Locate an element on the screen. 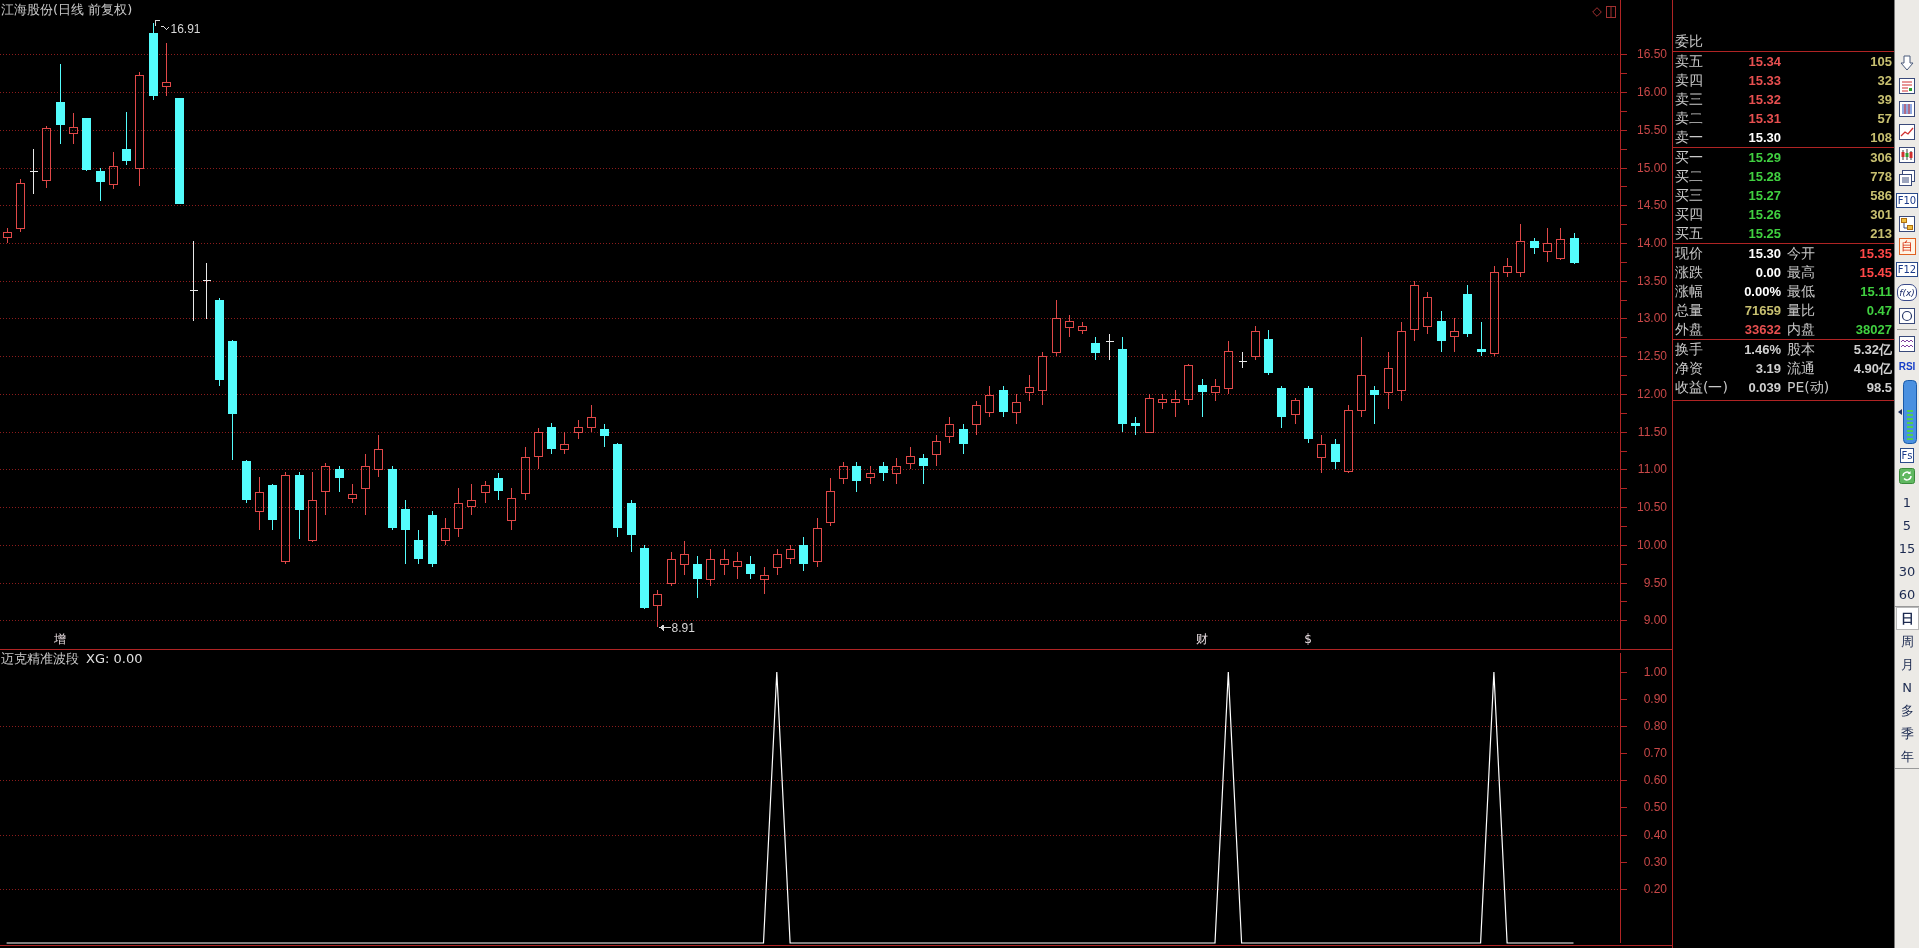 This screenshot has height=948, width=1919. candlestick-icon is located at coordinates (1907, 154).